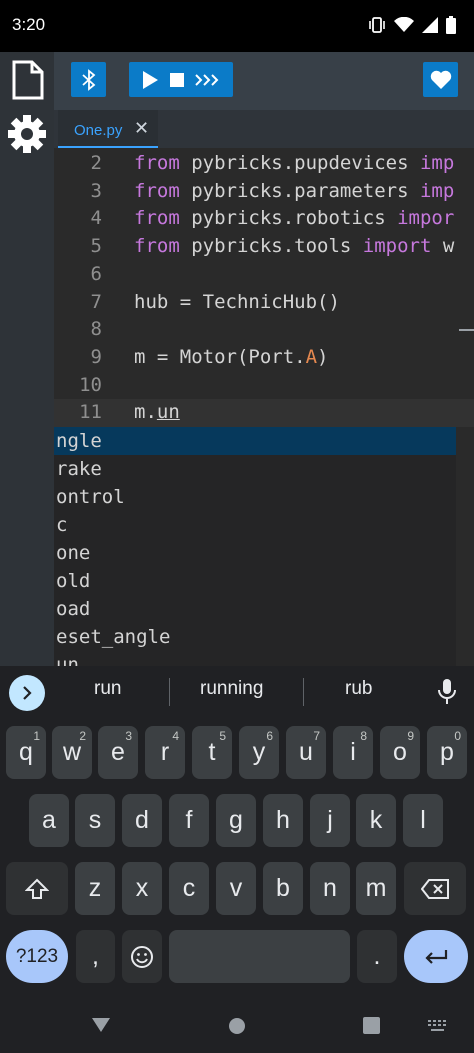 Image resolution: width=474 pixels, height=1053 pixels. I want to click on back-triangle-icon, so click(101, 1025).